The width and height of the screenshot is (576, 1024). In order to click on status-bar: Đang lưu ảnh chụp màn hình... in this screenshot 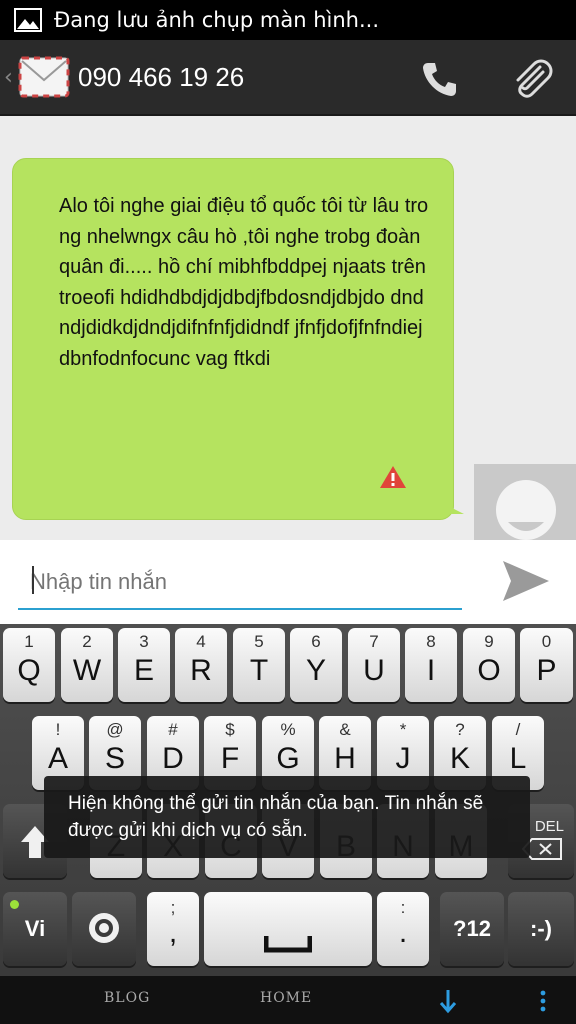, I will do `click(288, 20)`.